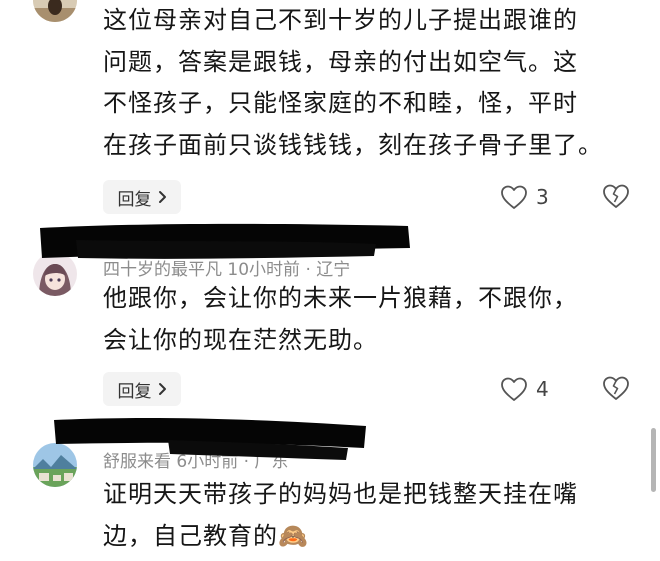 The image size is (660, 561). What do you see at coordinates (340, 319) in the screenshot?
I see `comment-body: 他跟你，会让你的未来一片狼藉，不跟你， 会让你的现在茫然无助。` at bounding box center [340, 319].